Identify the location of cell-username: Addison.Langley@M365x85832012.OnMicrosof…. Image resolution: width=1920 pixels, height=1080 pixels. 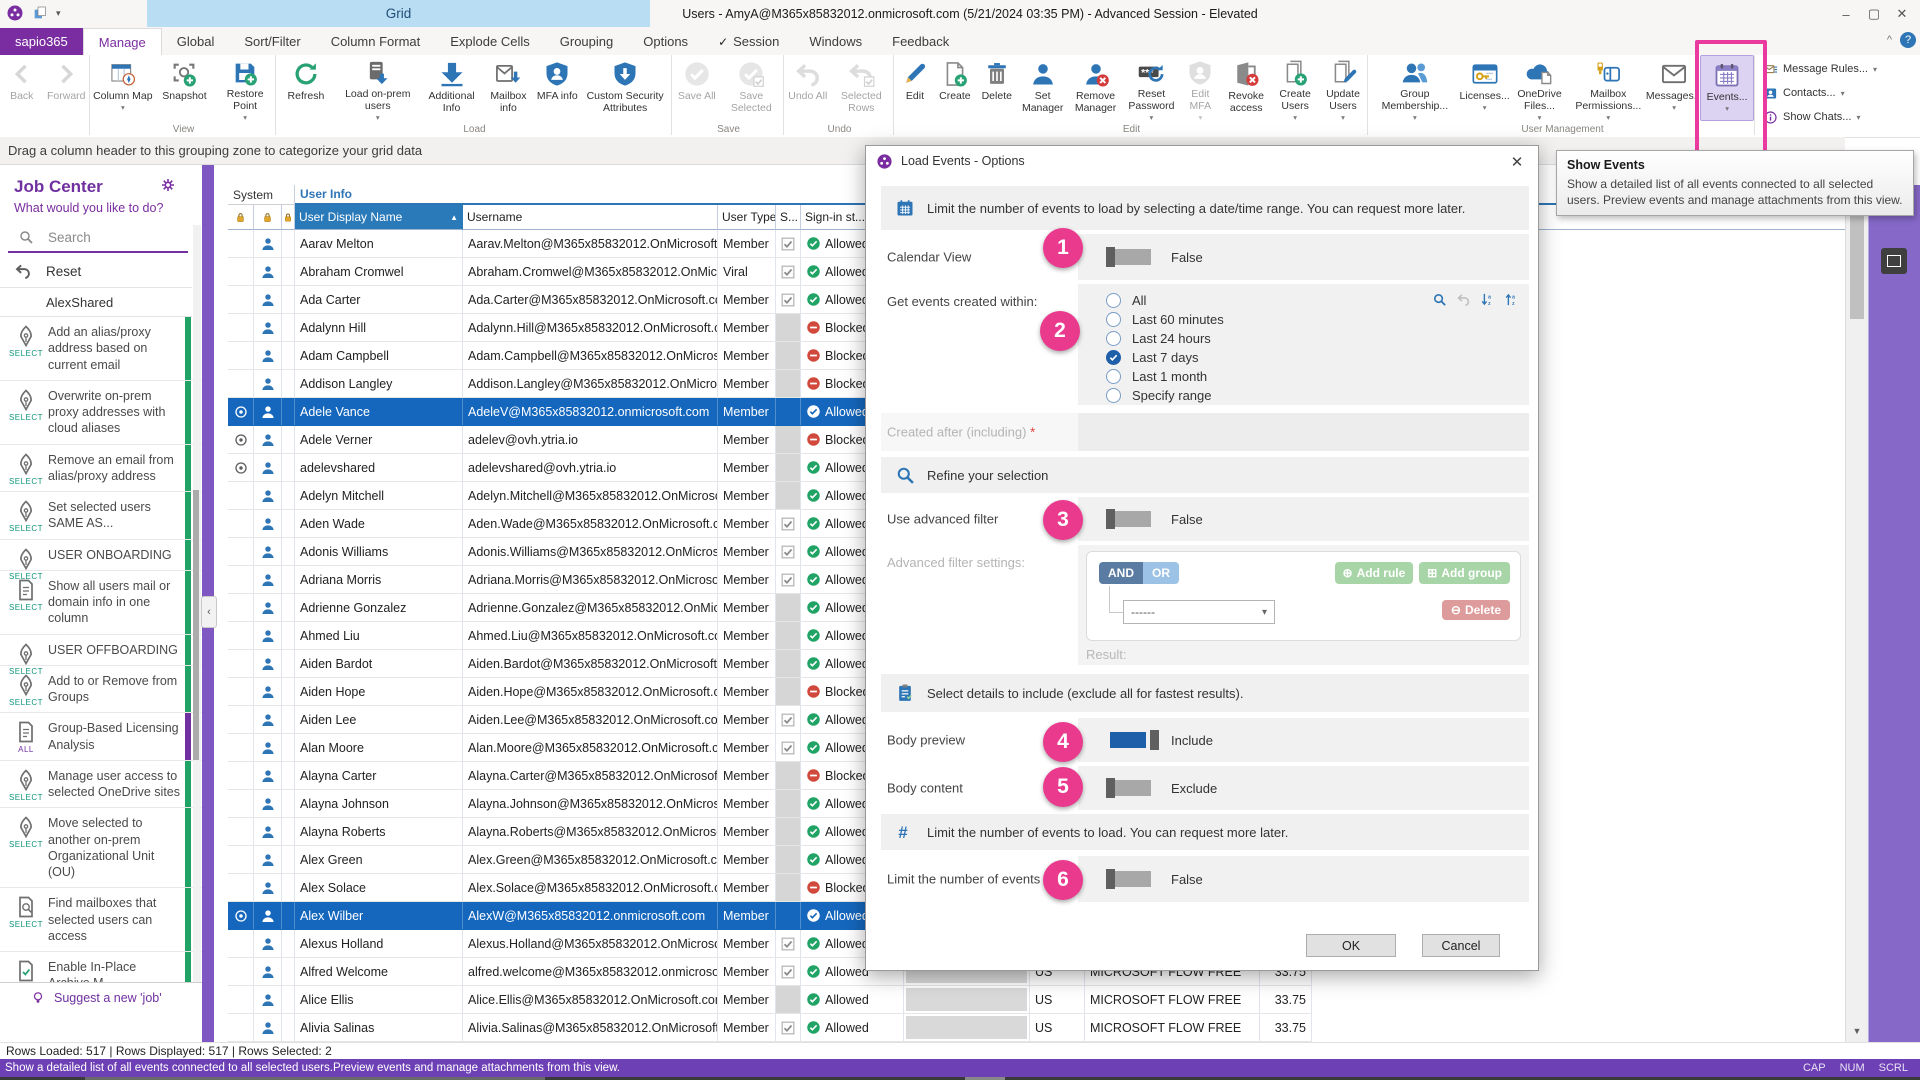
(590, 383).